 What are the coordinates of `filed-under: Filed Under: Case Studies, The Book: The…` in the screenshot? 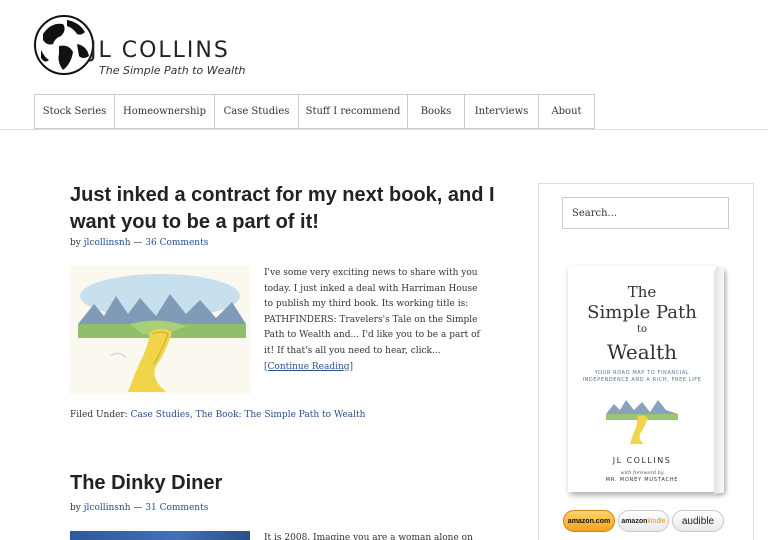 It's located at (217, 415).